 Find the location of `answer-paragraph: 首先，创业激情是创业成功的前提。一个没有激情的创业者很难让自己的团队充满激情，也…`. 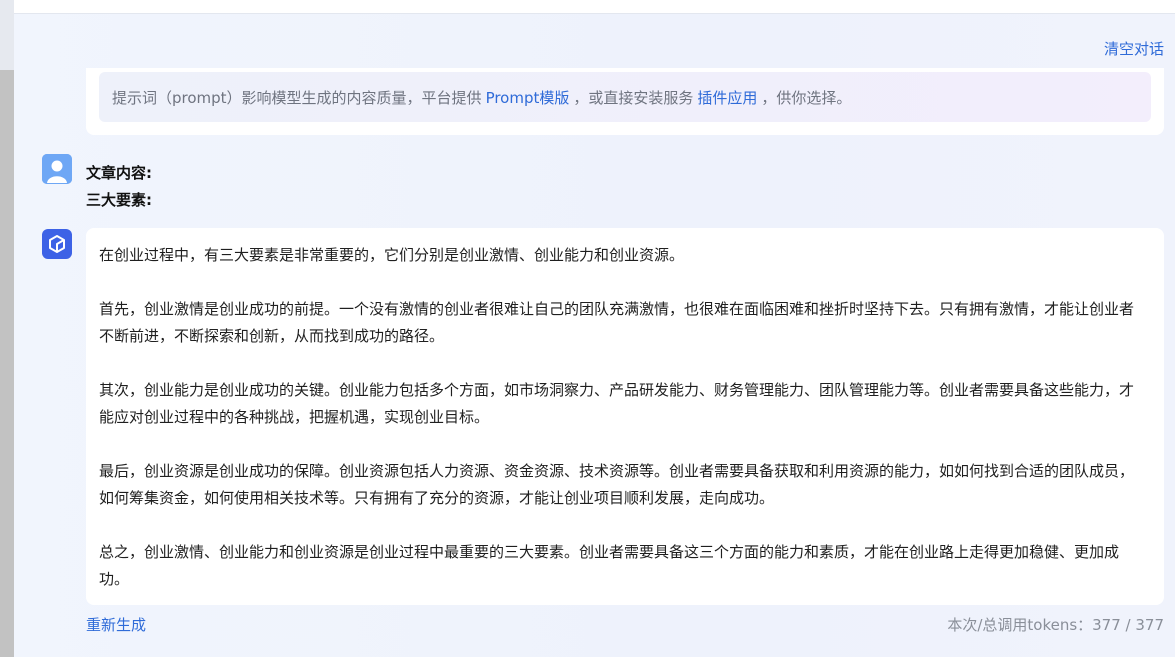

answer-paragraph: 首先，创业激情是创业成功的前提。一个没有激情的创业者很难让自己的团队充满激情，也… is located at coordinates (617, 322).